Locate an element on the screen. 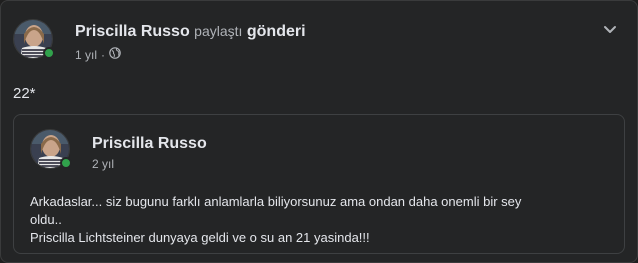 Image resolution: width=638 pixels, height=263 pixels. post-timestamp: 1 yıl is located at coordinates (86, 55).